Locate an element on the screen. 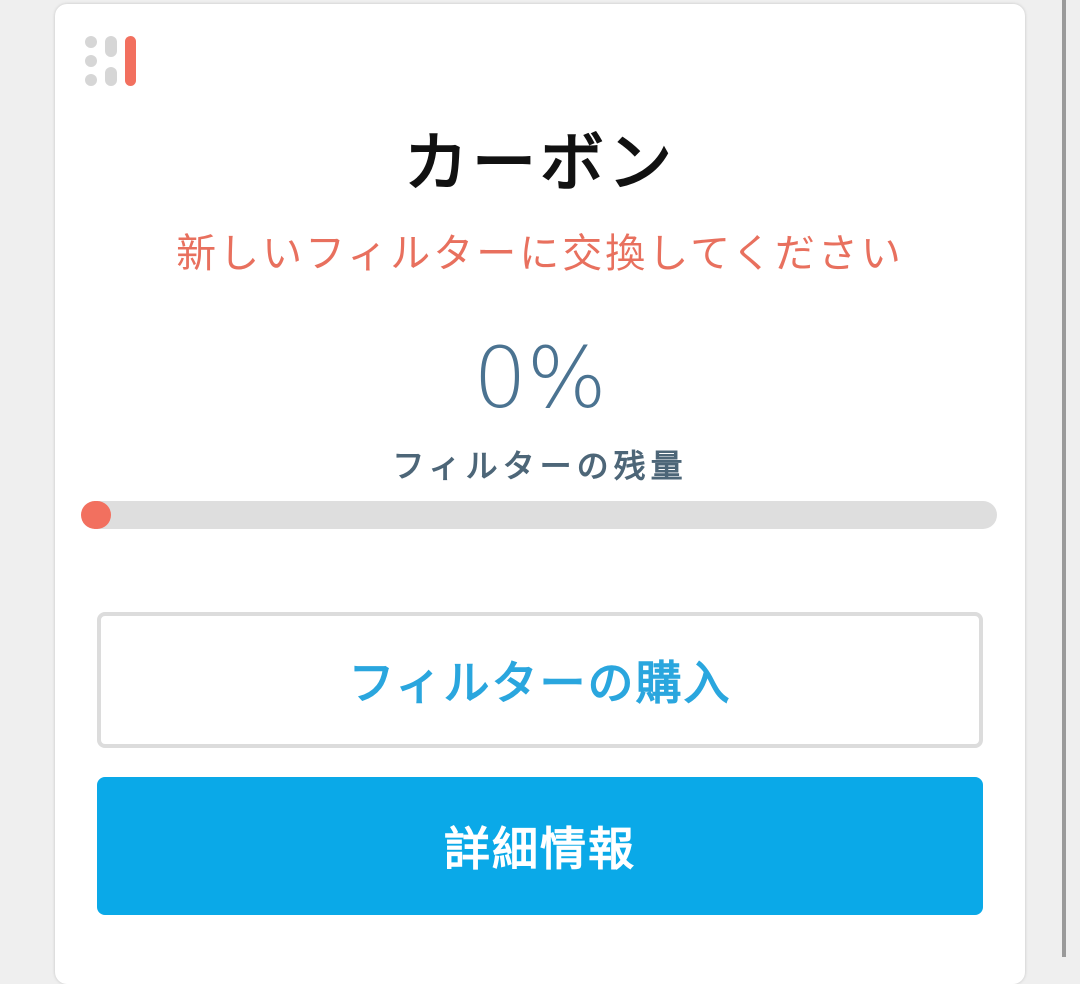 The height and width of the screenshot is (984, 1080). brand-logo-icon is located at coordinates (113, 62).